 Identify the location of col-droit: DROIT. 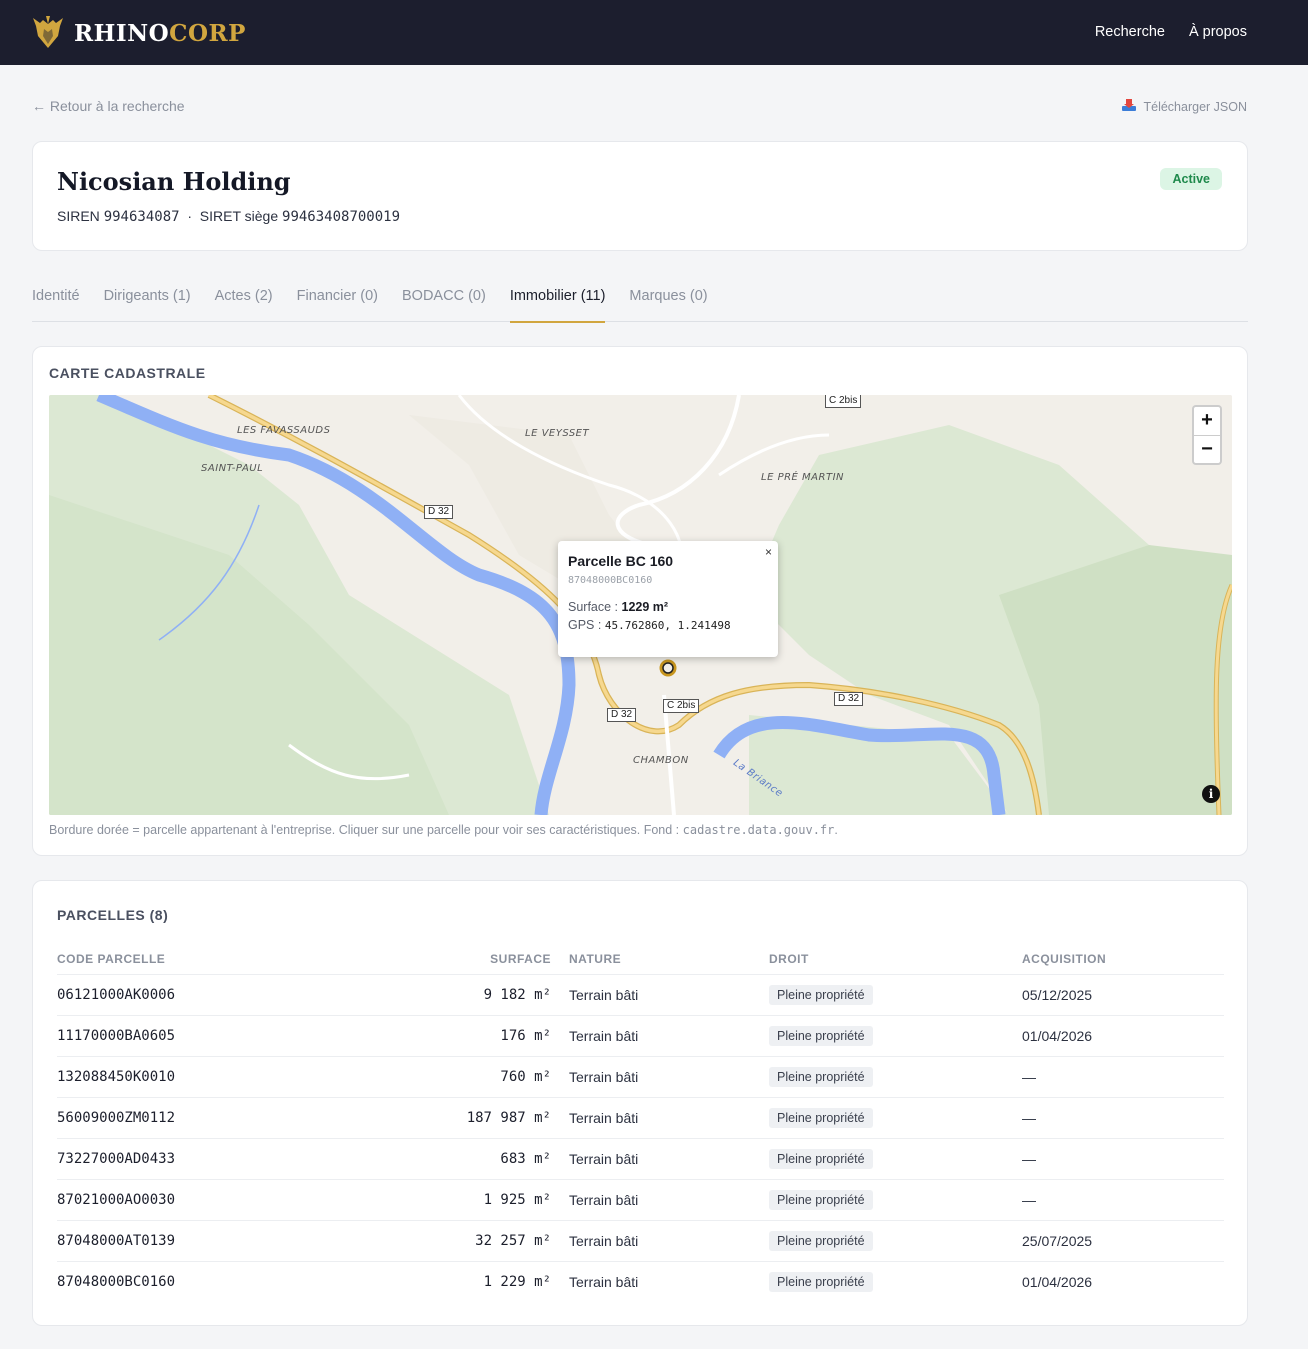
(895, 960).